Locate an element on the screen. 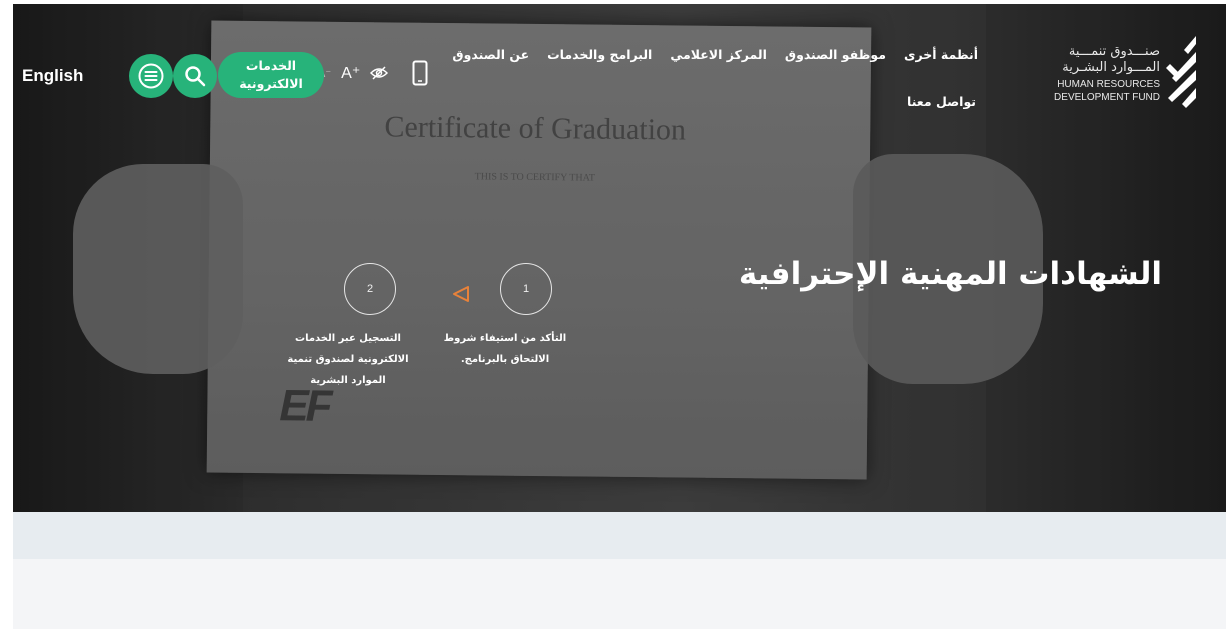  search-icon is located at coordinates (195, 76).